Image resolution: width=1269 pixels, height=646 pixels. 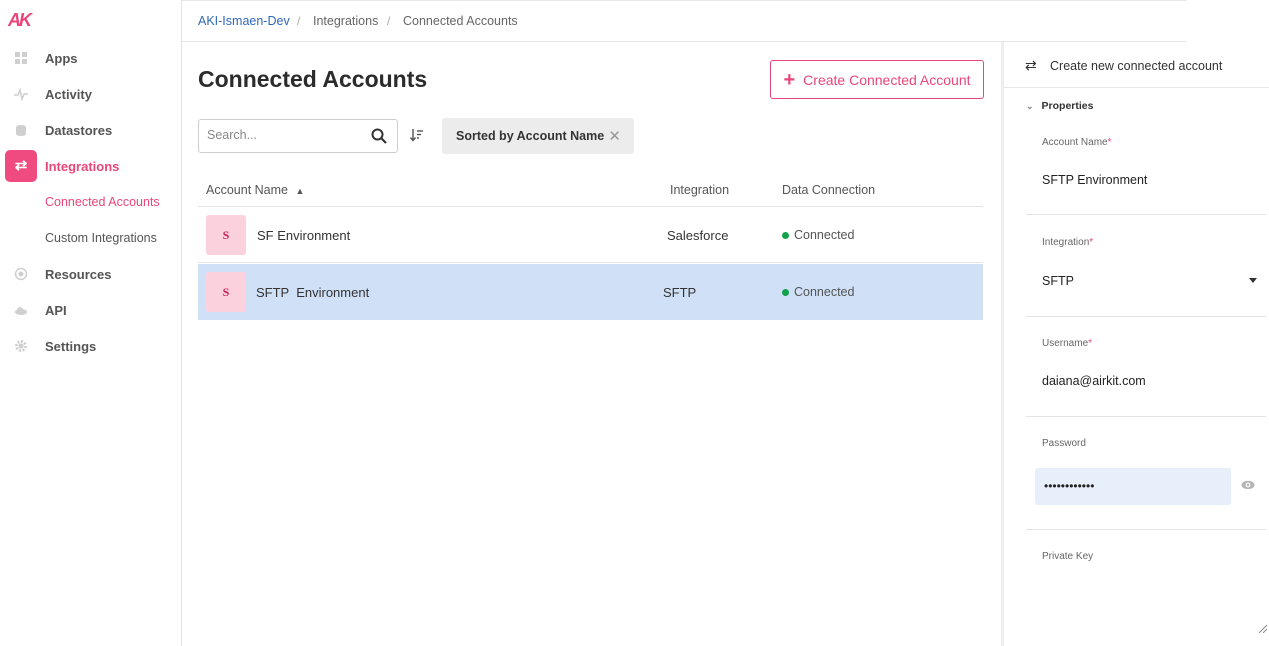 What do you see at coordinates (82, 166) in the screenshot?
I see `sidebar-item-label: Integrations` at bounding box center [82, 166].